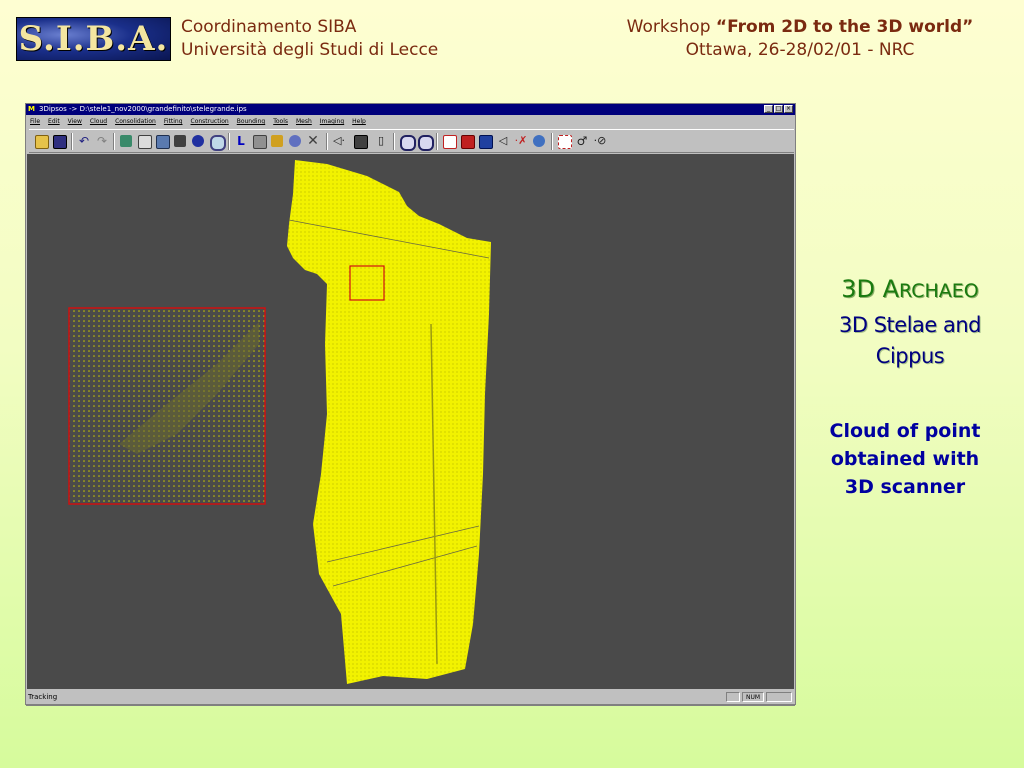 The image size is (1024, 768). I want to click on magnify-icon, so click(217, 142).